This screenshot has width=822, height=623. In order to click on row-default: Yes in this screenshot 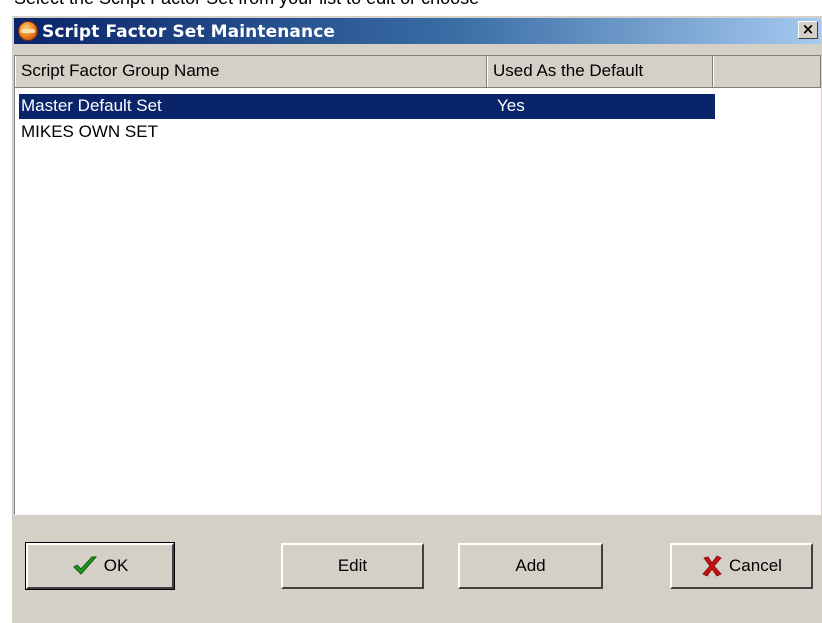, I will do `click(511, 105)`.